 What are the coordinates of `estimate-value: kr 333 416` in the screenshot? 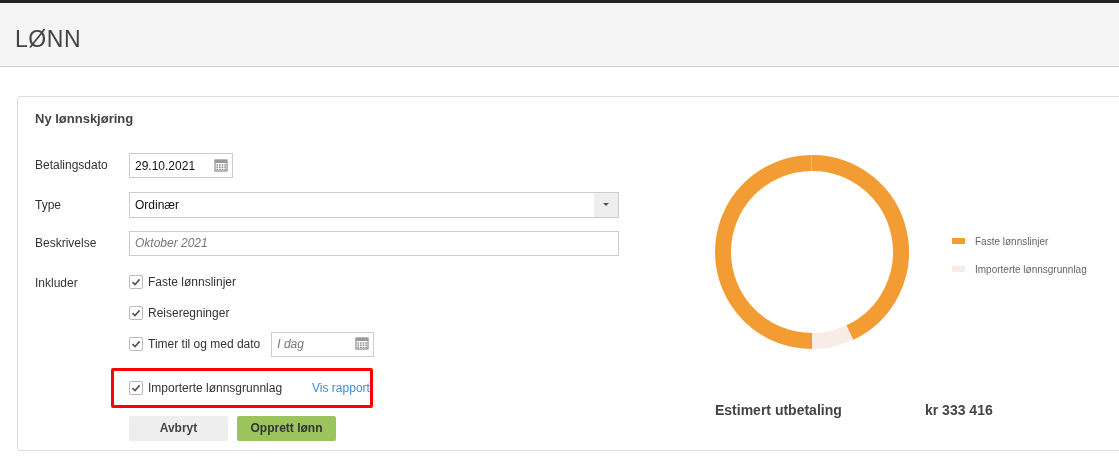 It's located at (959, 410).